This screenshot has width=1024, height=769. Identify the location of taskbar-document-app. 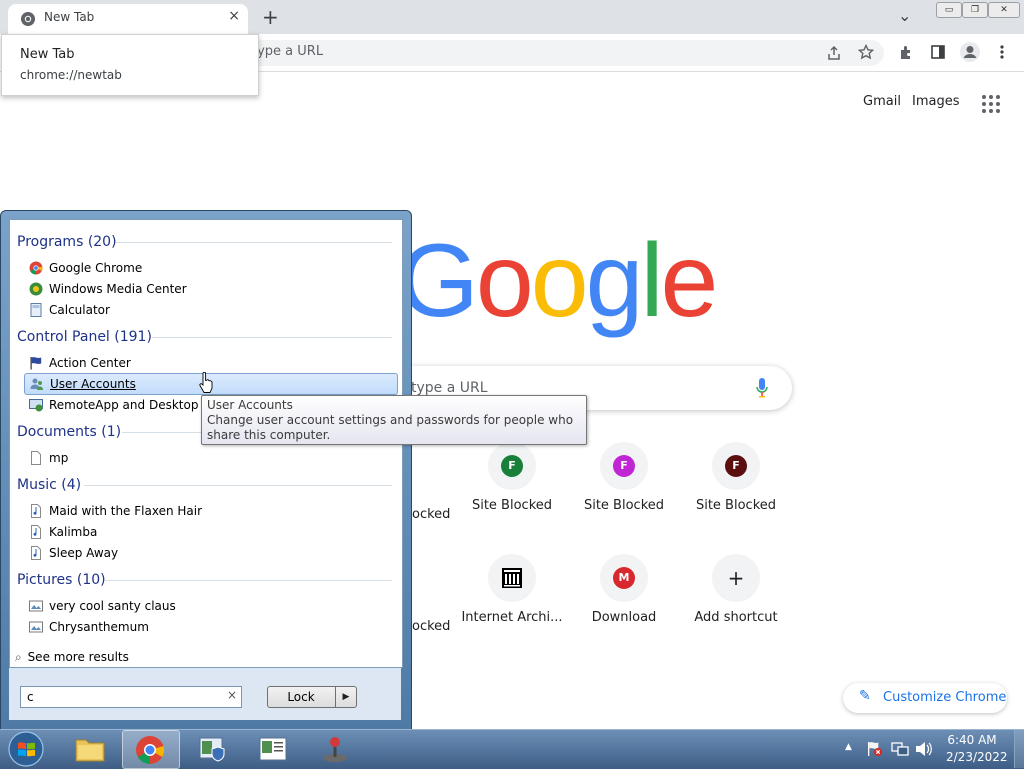
(274, 748).